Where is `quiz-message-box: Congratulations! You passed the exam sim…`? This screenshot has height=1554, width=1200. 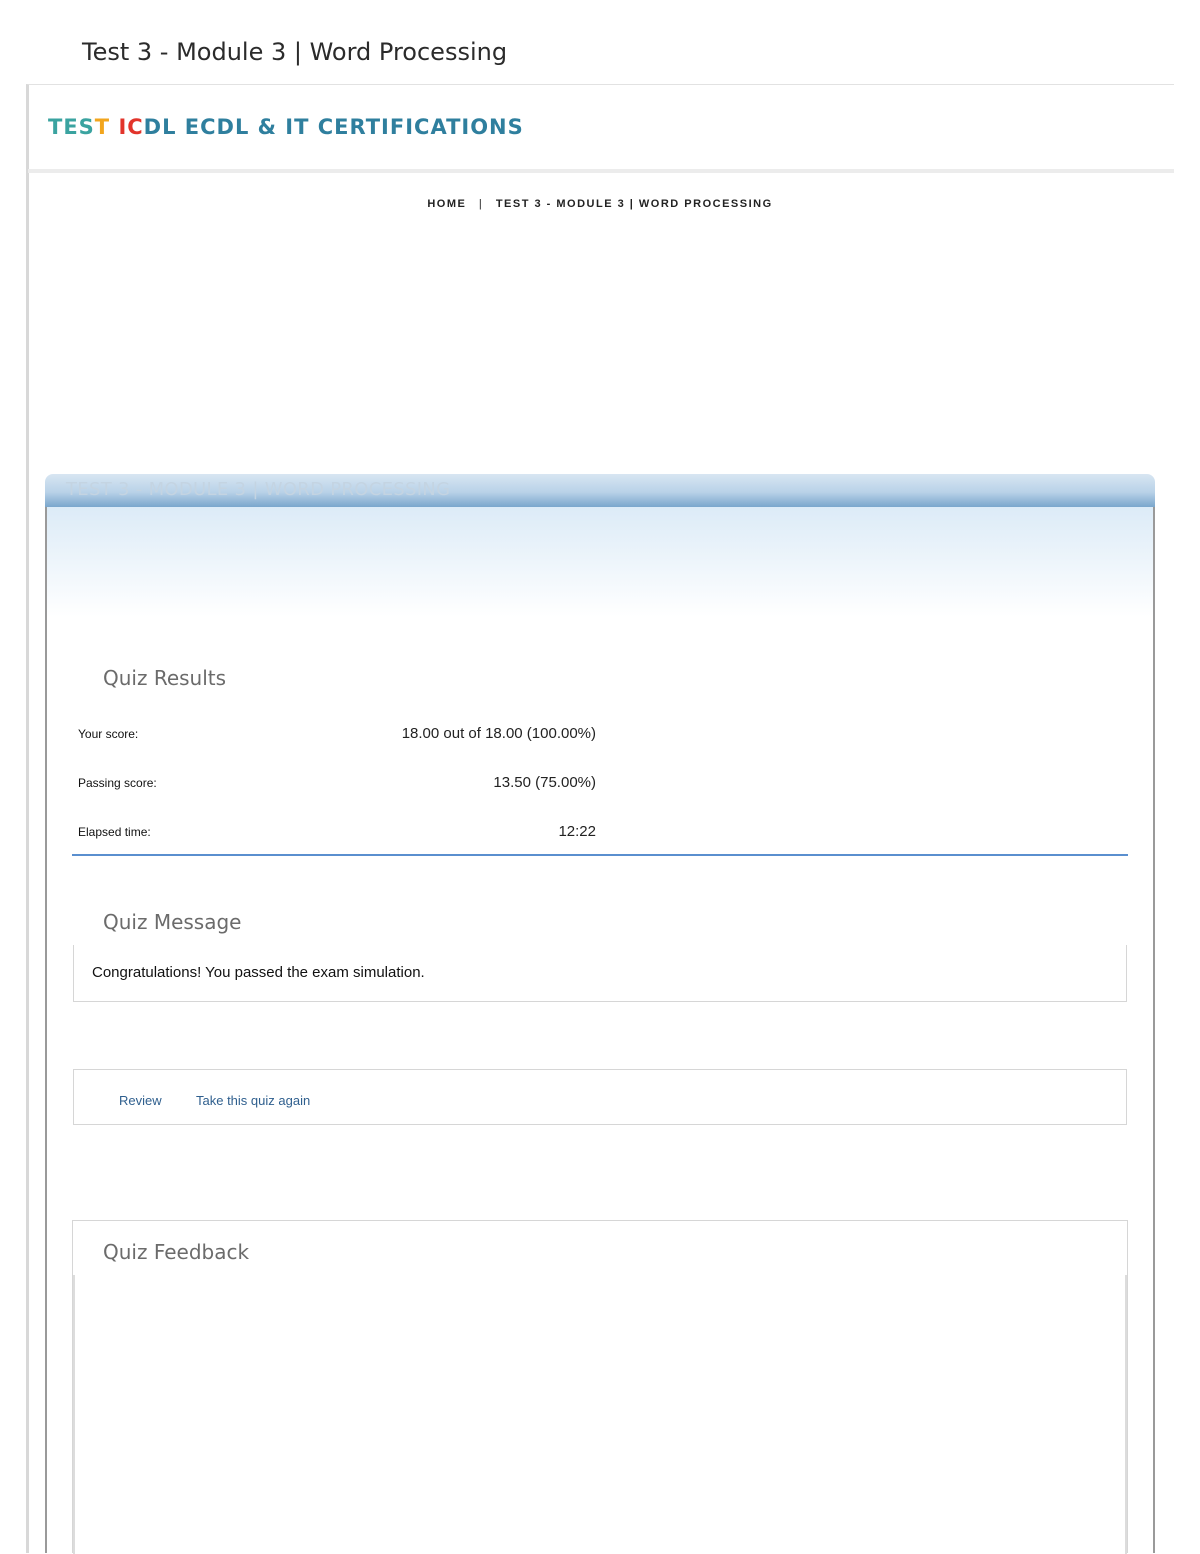
quiz-message-box: Congratulations! You passed the exam sim… is located at coordinates (600, 973).